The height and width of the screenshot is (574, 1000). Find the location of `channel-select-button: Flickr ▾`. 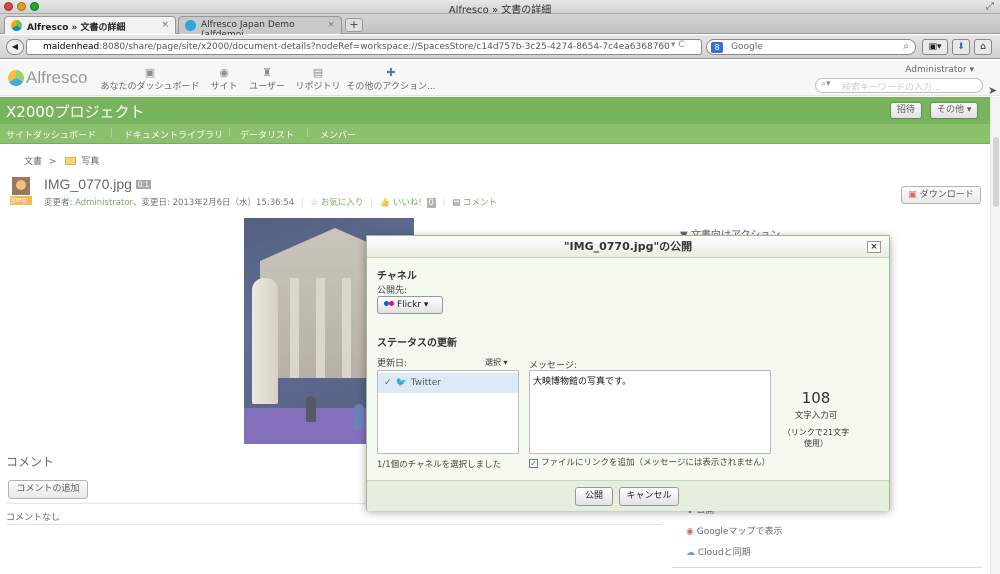

channel-select-button: Flickr ▾ is located at coordinates (410, 305).